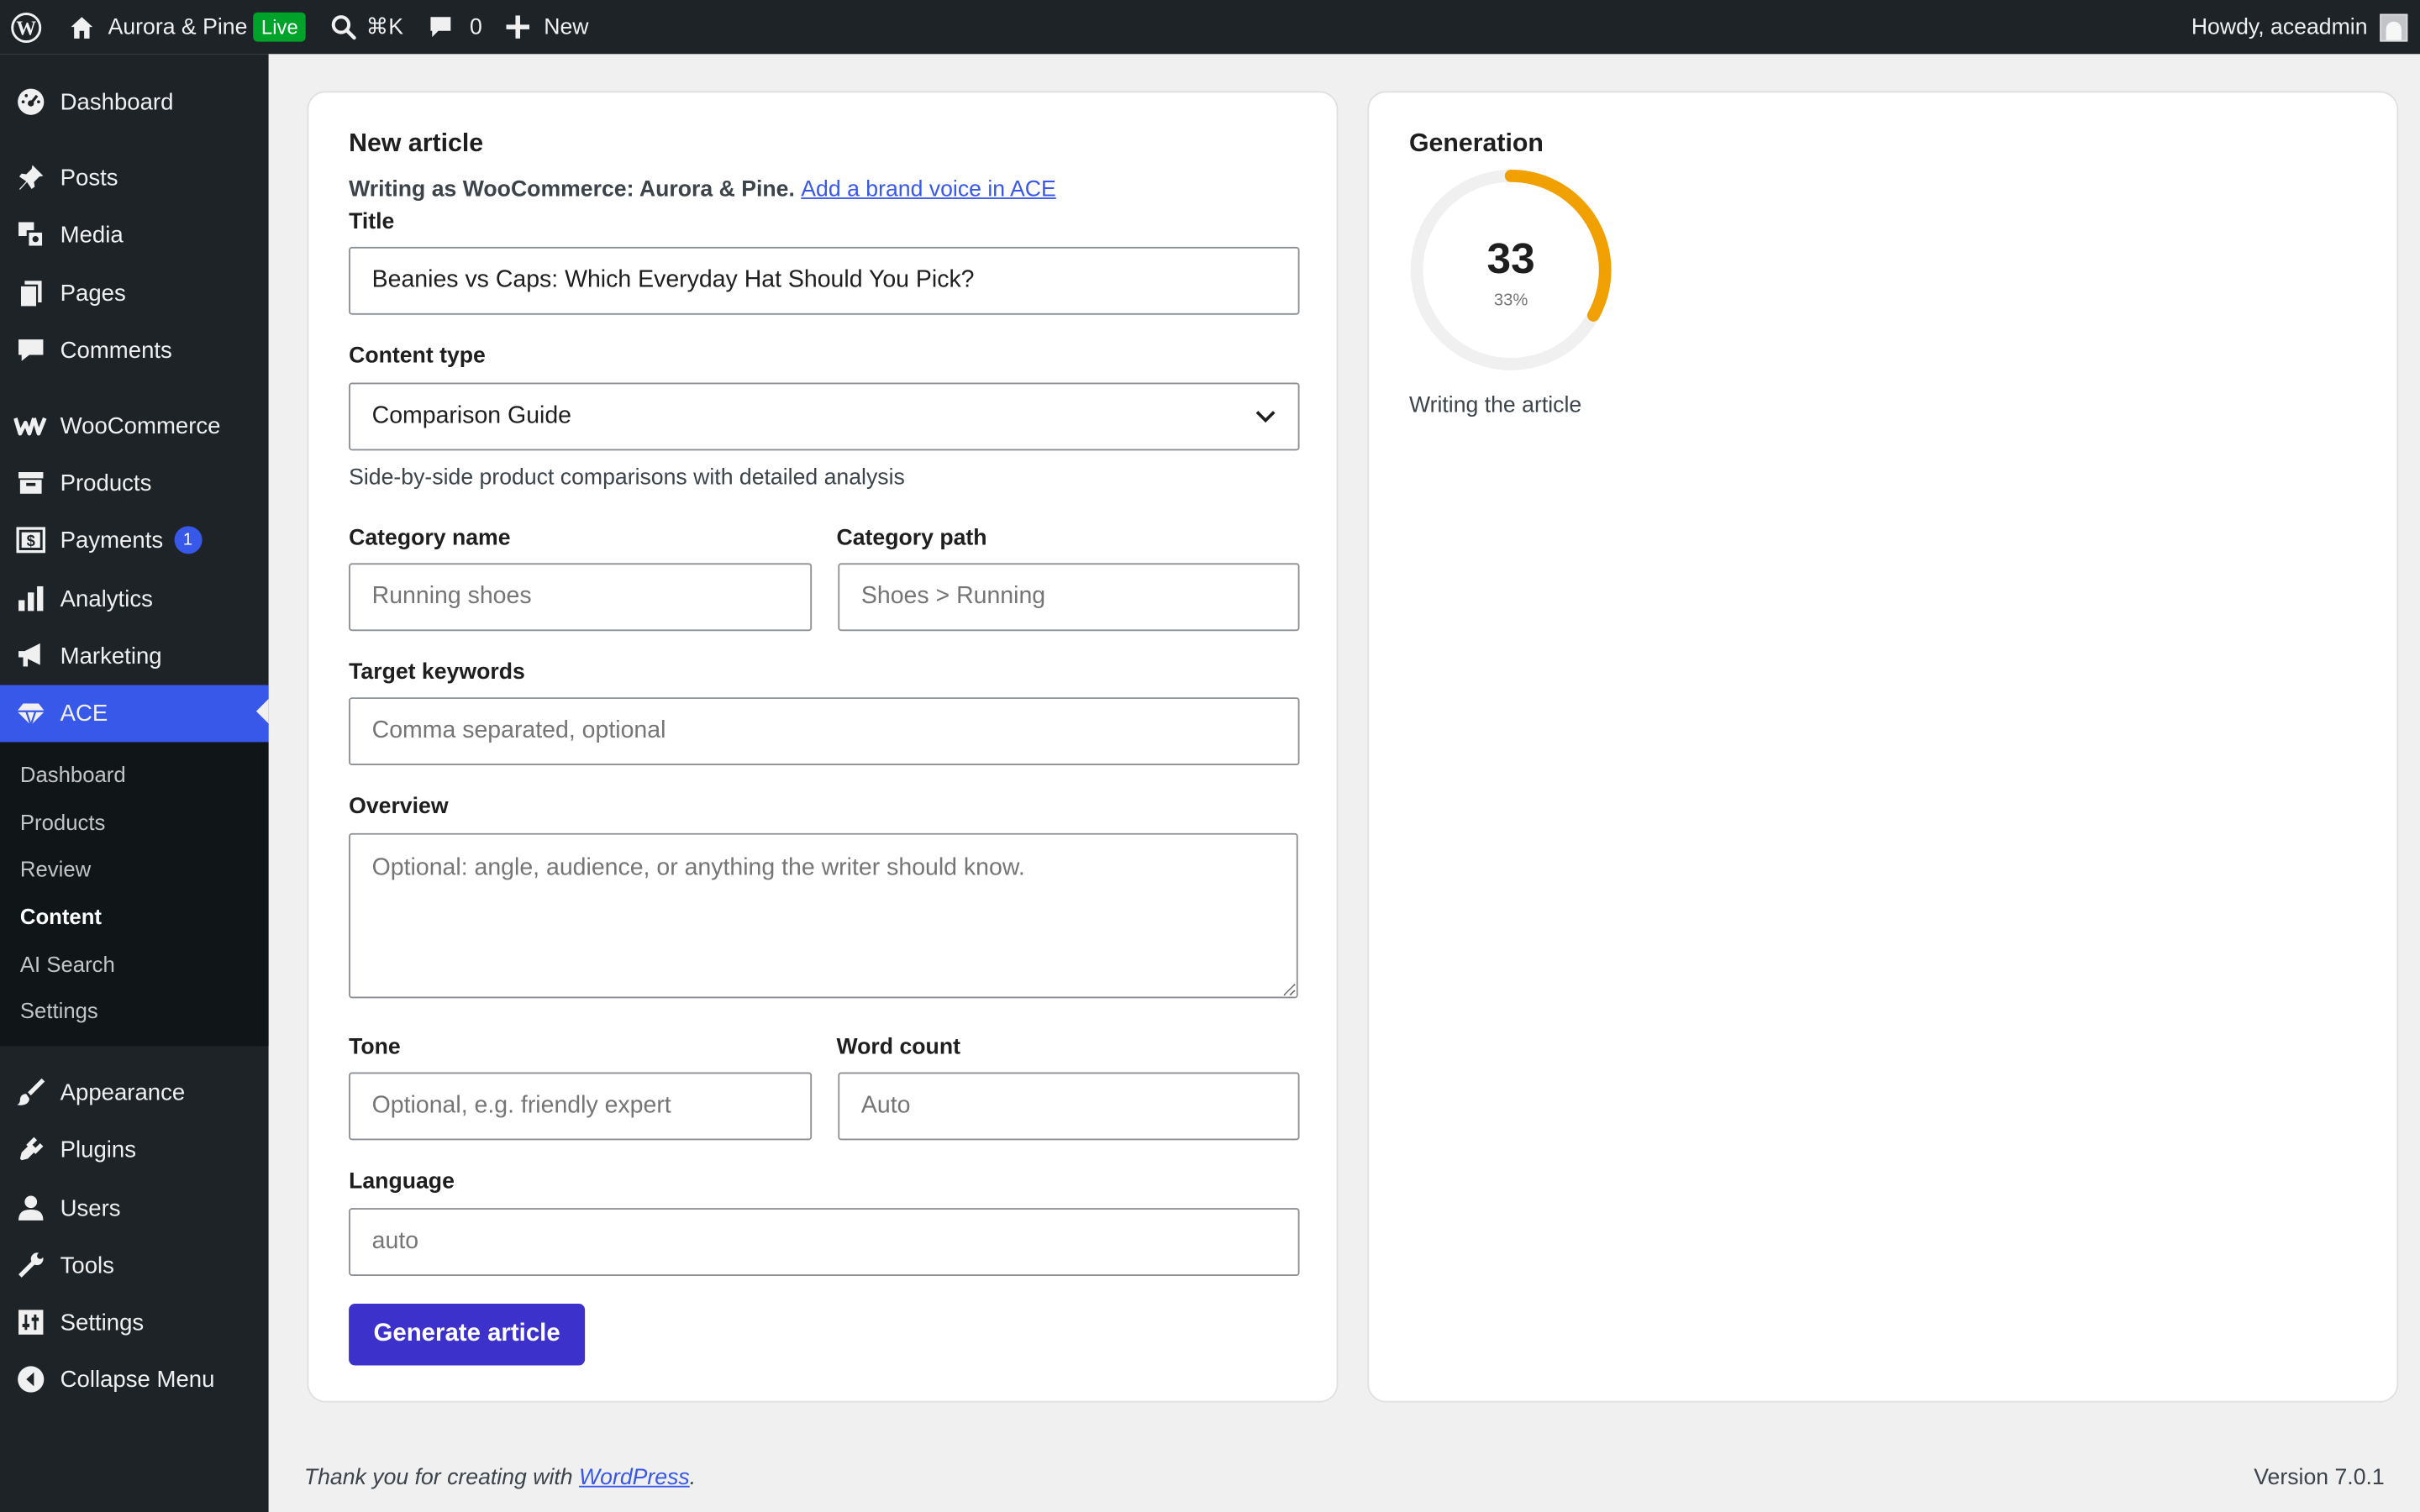 The image size is (2420, 1512). Describe the element at coordinates (1265, 417) in the screenshot. I see `chevron-down-icon` at that location.